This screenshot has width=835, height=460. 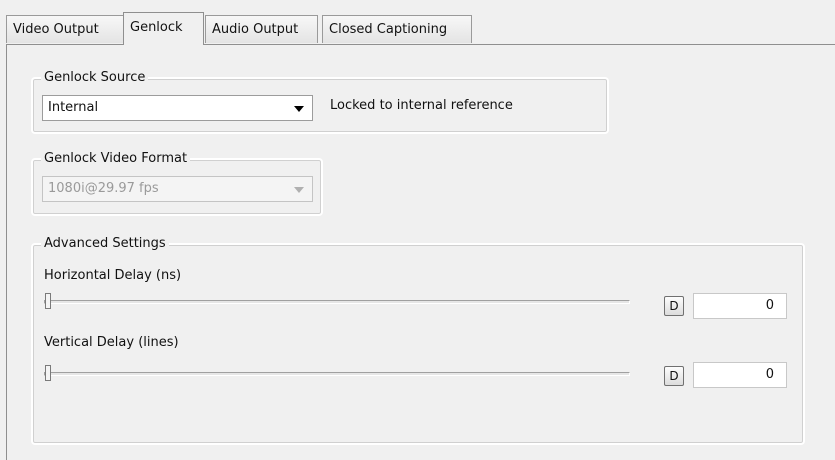 I want to click on vertical-delay-default-button: D, so click(x=674, y=376).